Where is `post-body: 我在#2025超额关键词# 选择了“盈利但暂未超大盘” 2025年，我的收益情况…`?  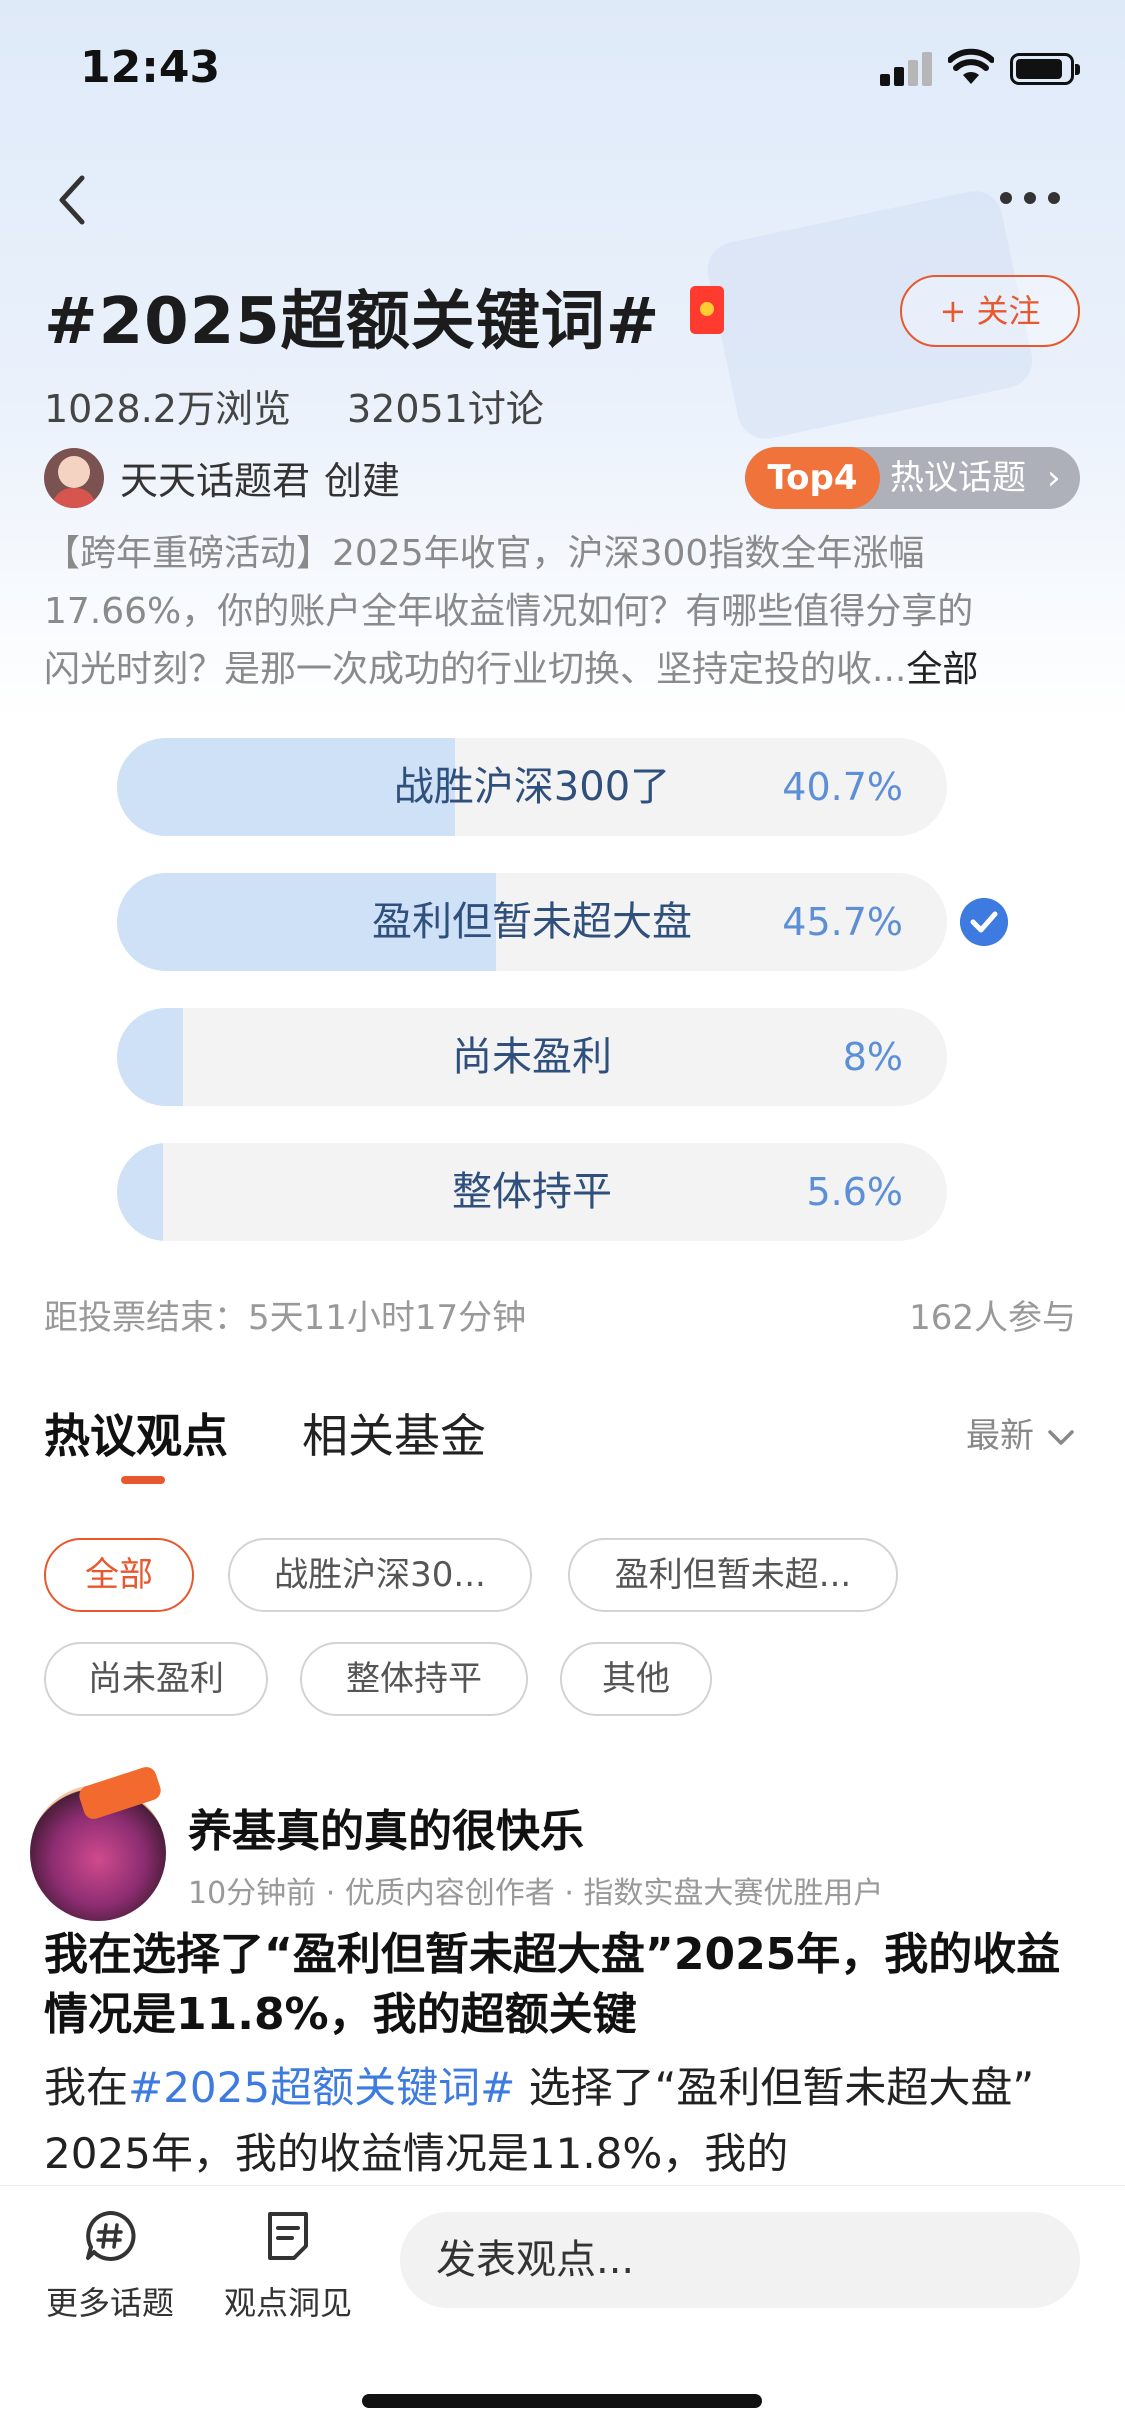 post-body: 我在#2025超额关键词# 选择了“盈利但暂未超大盘” 2025年，我的收益情况… is located at coordinates (564, 2121).